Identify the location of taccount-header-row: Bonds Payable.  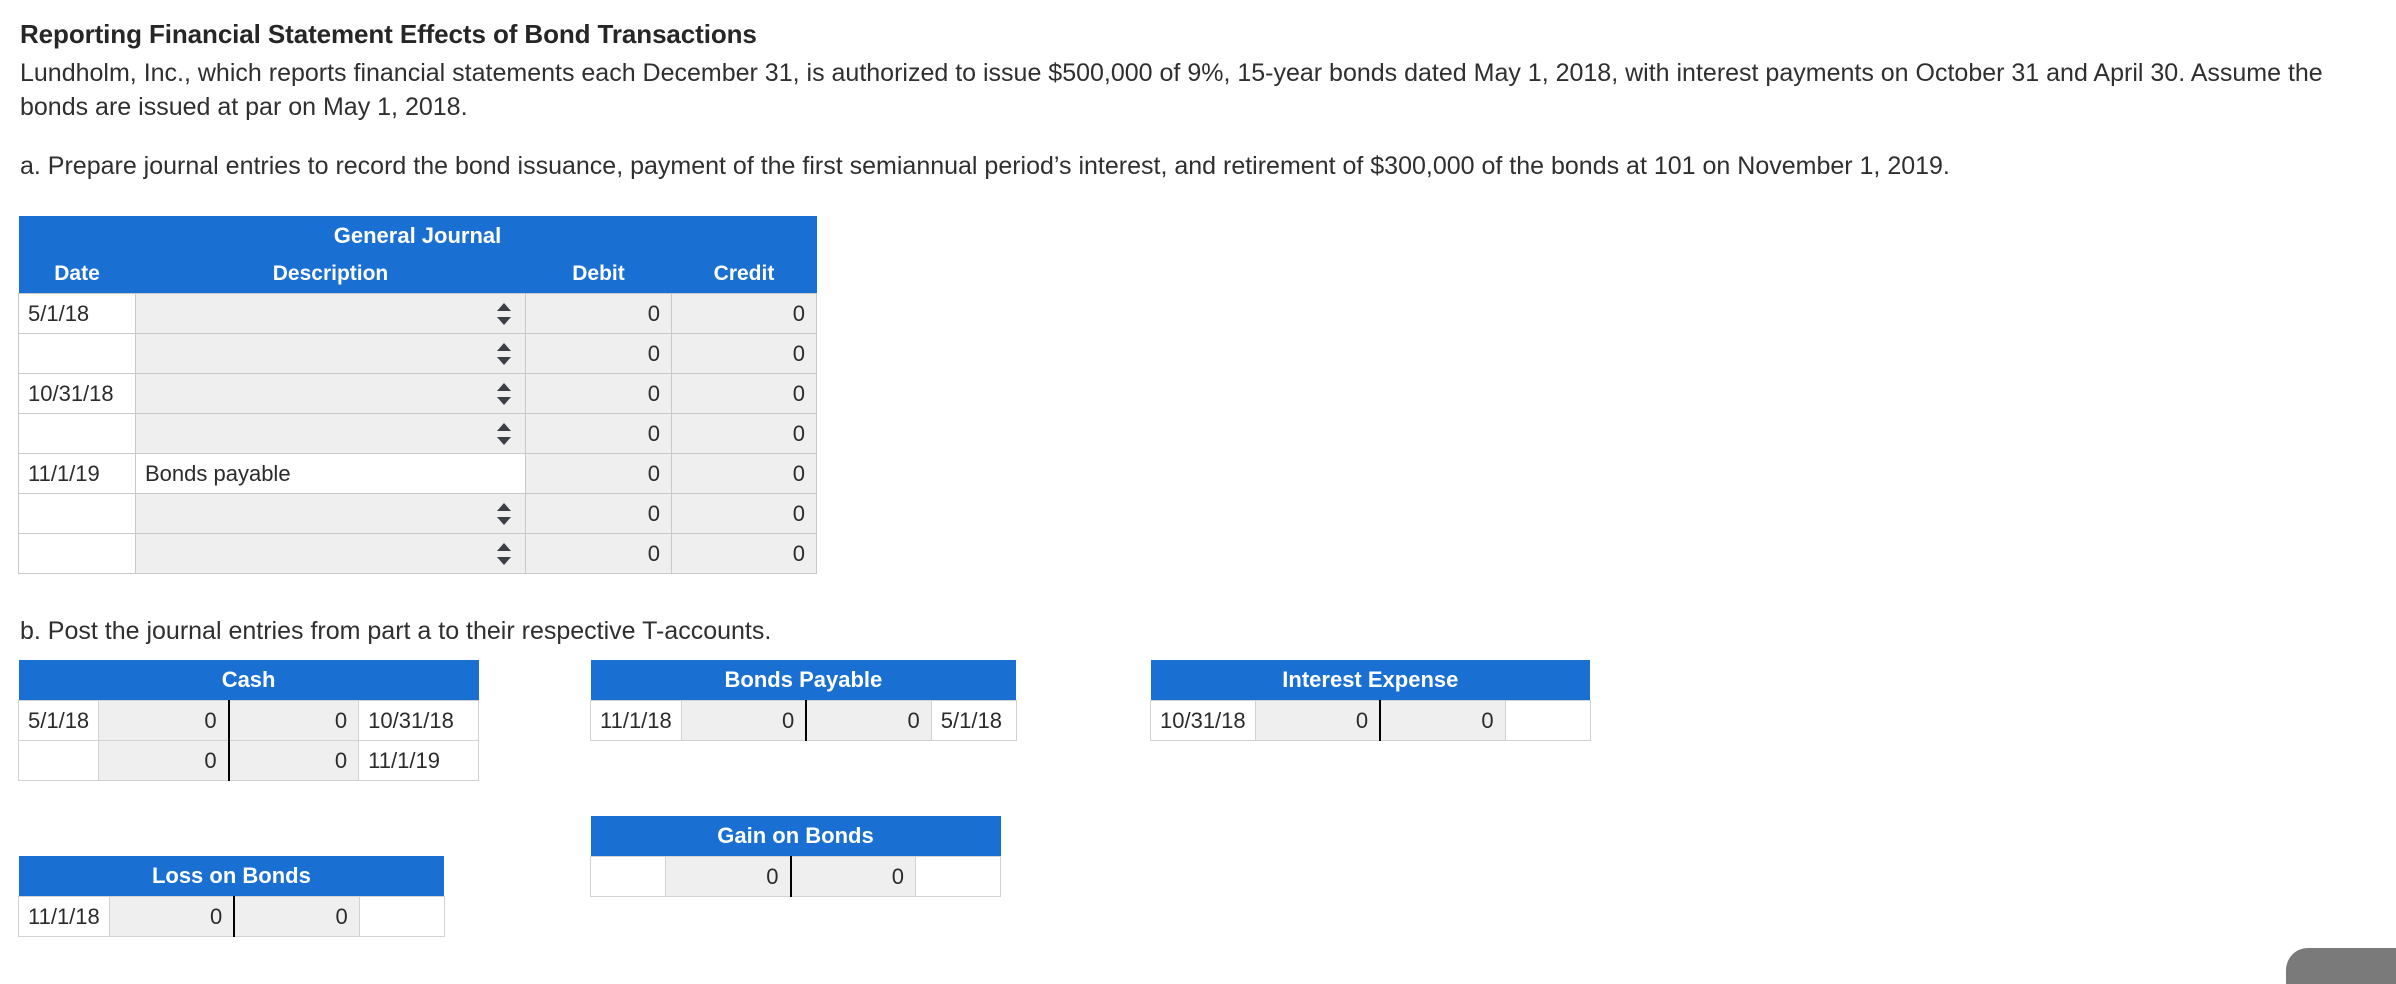
(803, 680).